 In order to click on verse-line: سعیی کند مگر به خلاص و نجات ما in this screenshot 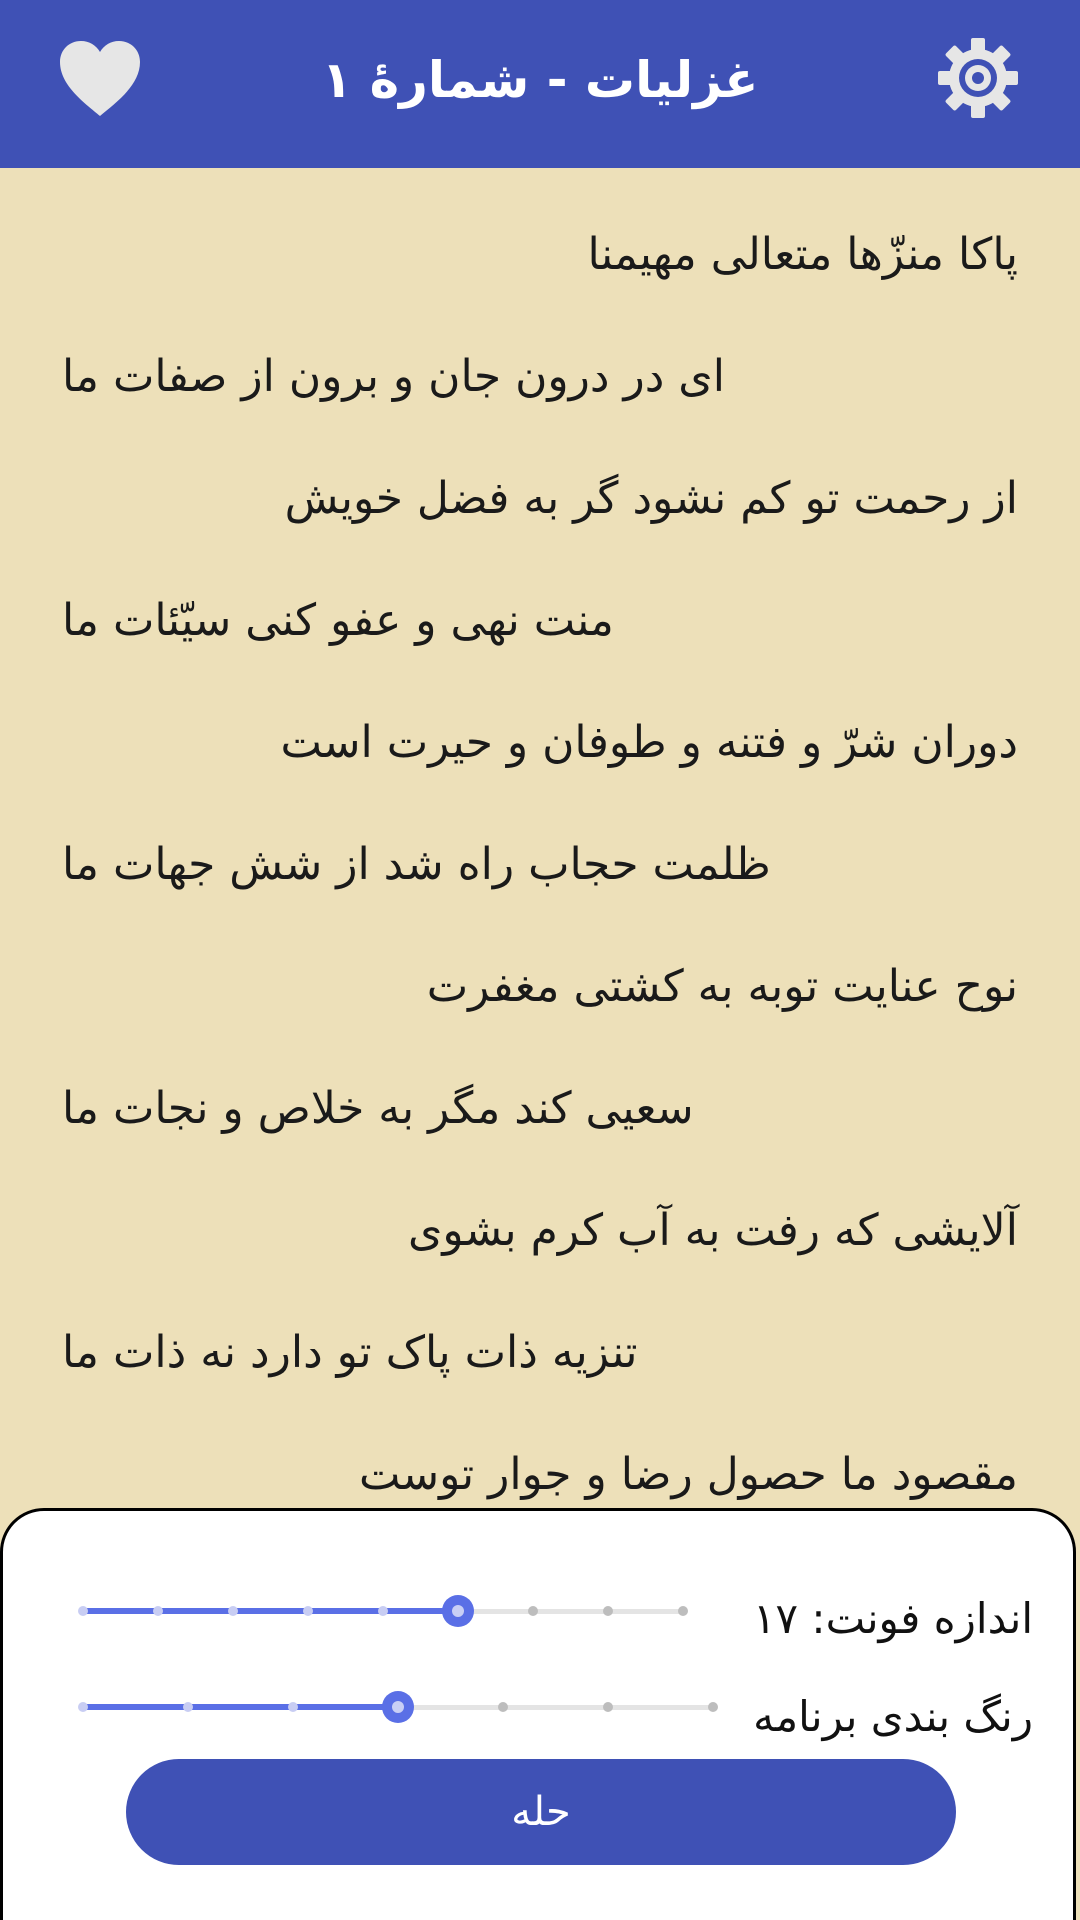, I will do `click(540, 1109)`.